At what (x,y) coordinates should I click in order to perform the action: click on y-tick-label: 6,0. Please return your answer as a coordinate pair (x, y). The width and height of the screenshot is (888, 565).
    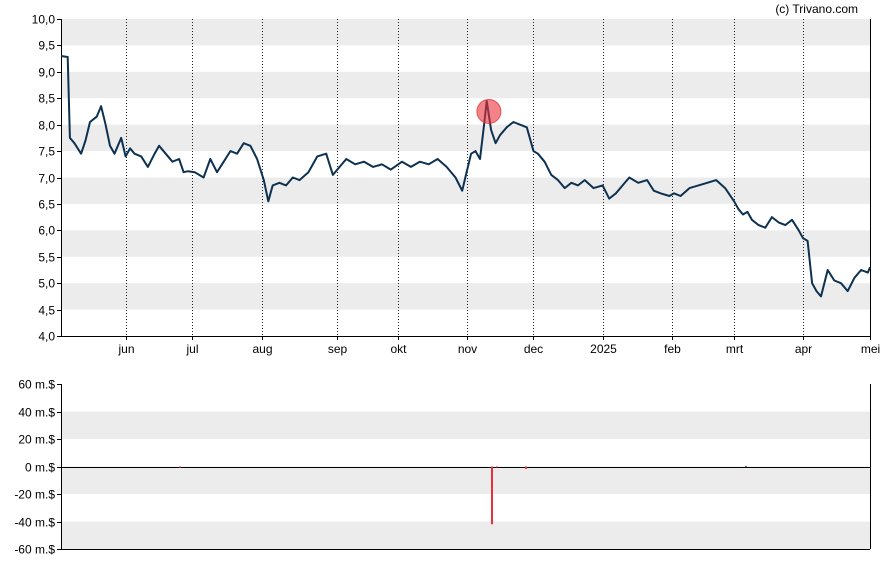
    Looking at the image, I should click on (46, 231).